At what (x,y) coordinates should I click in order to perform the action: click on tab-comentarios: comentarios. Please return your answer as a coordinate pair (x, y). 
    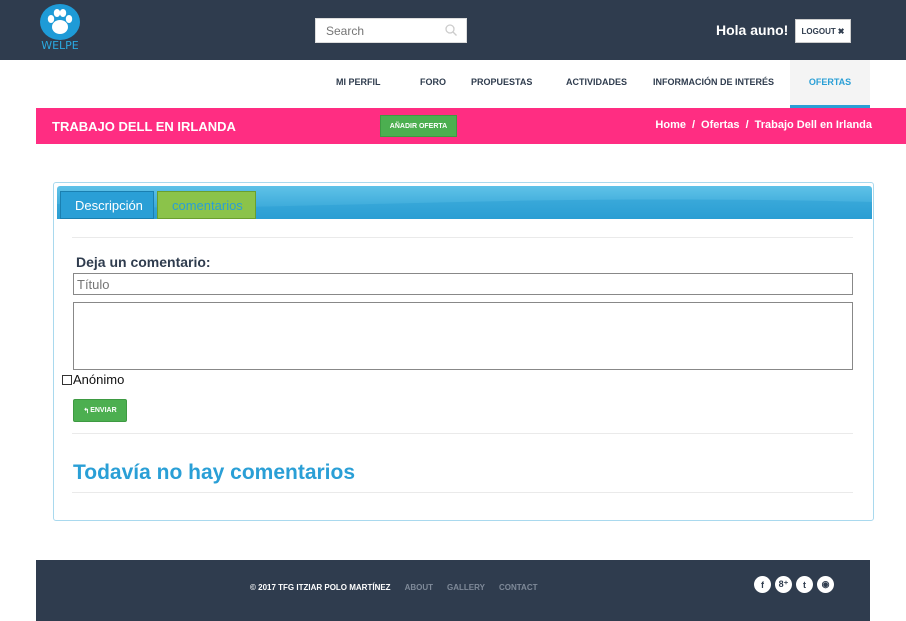
    Looking at the image, I should click on (206, 205).